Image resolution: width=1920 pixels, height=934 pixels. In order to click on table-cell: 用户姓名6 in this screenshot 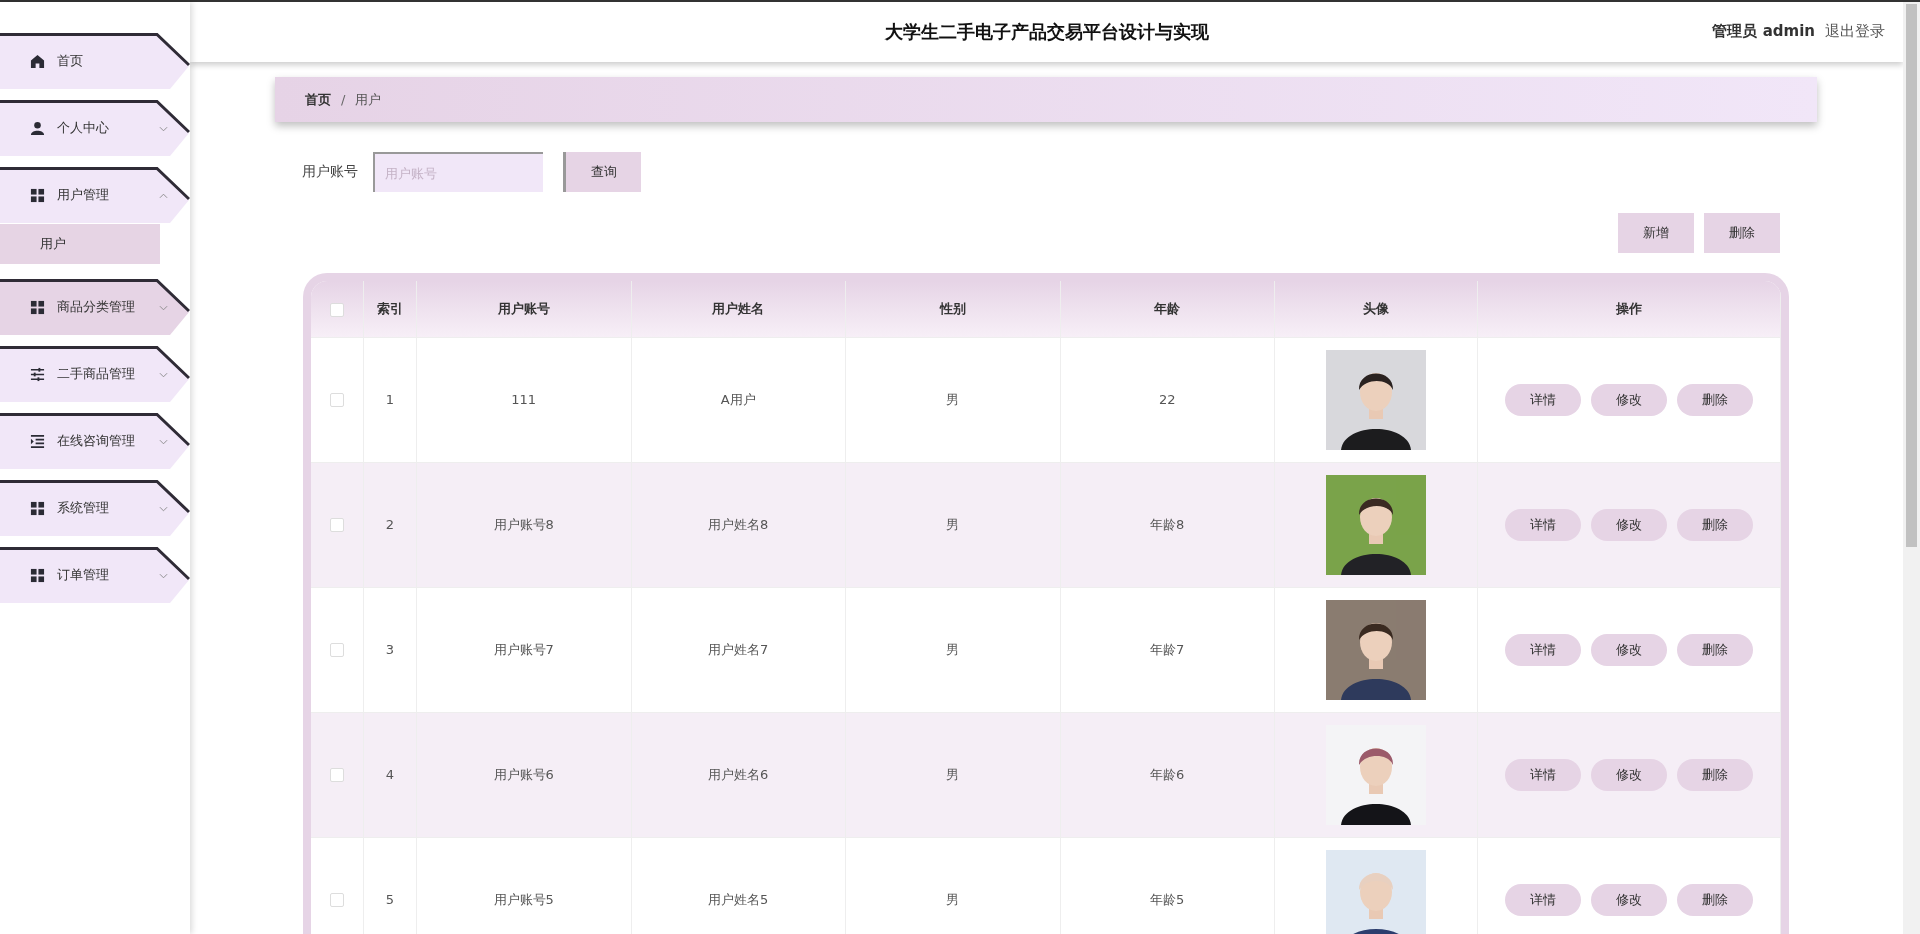, I will do `click(738, 774)`.